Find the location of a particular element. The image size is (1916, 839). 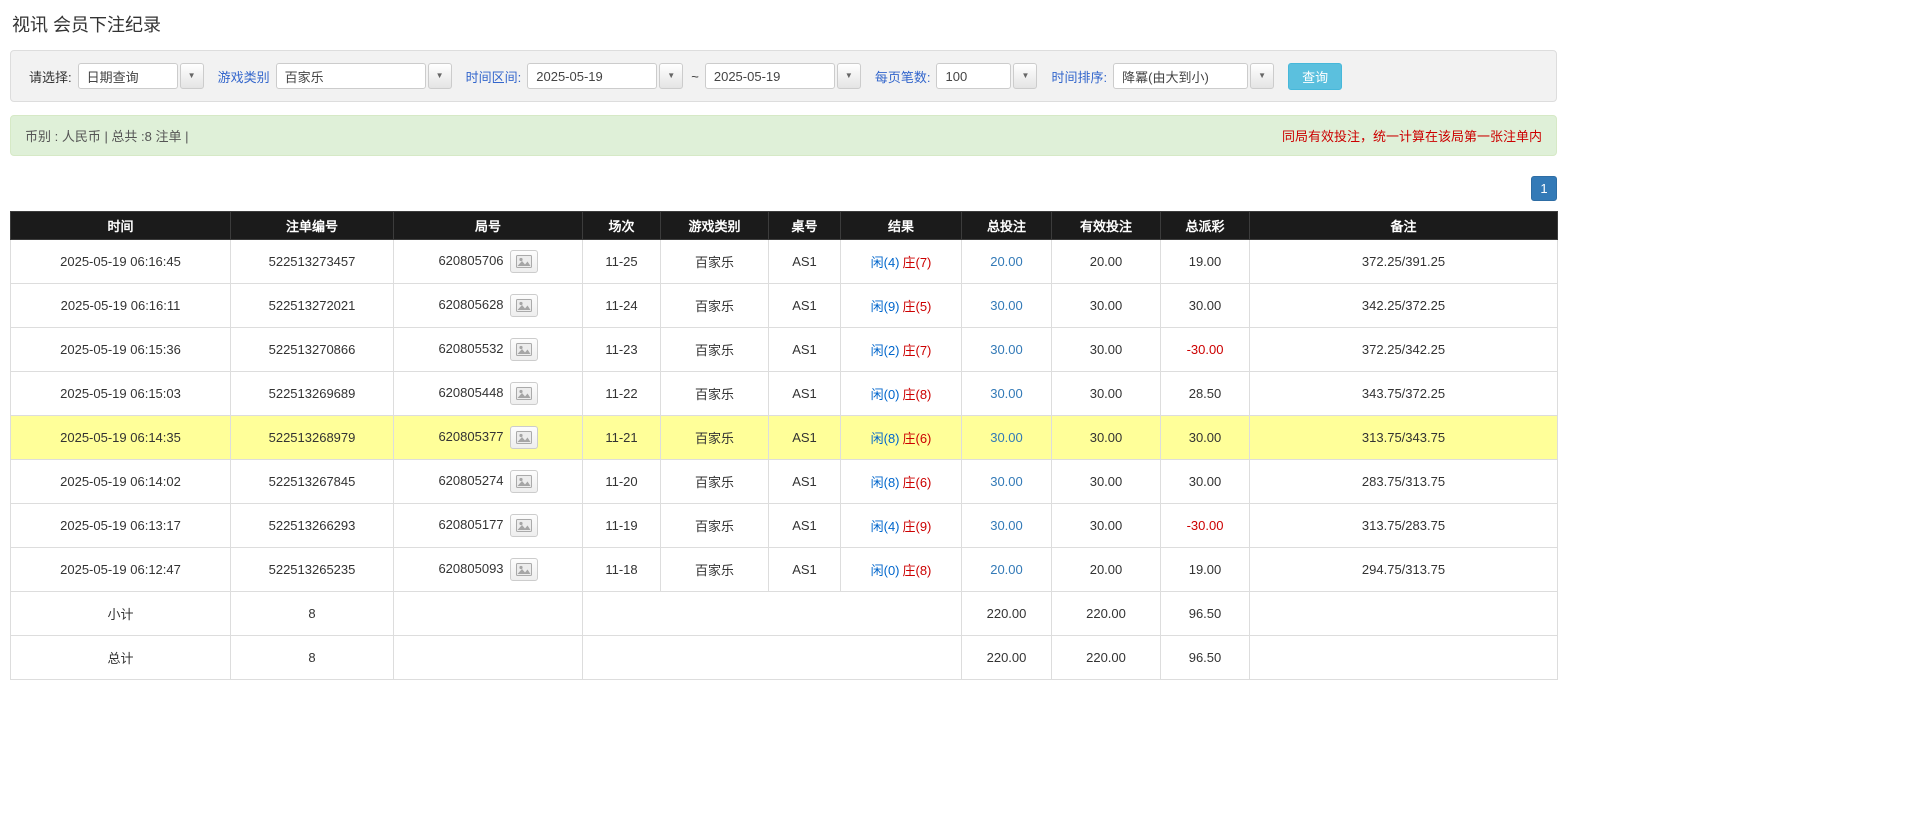

subtotal-valid-bet: 220.00 is located at coordinates (1106, 613).